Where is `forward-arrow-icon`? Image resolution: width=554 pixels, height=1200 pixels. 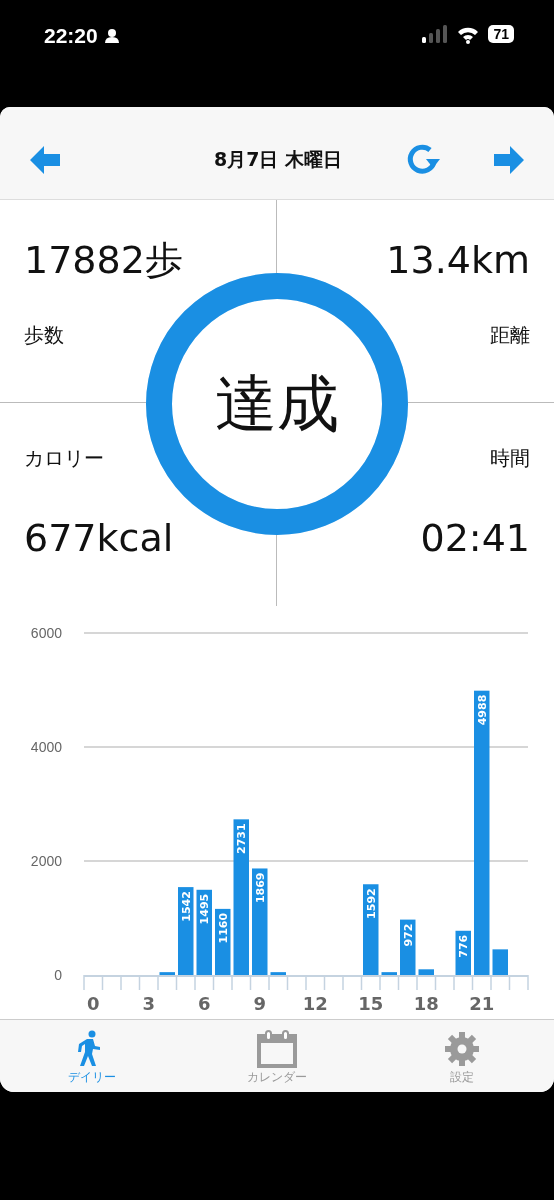
forward-arrow-icon is located at coordinates (509, 160).